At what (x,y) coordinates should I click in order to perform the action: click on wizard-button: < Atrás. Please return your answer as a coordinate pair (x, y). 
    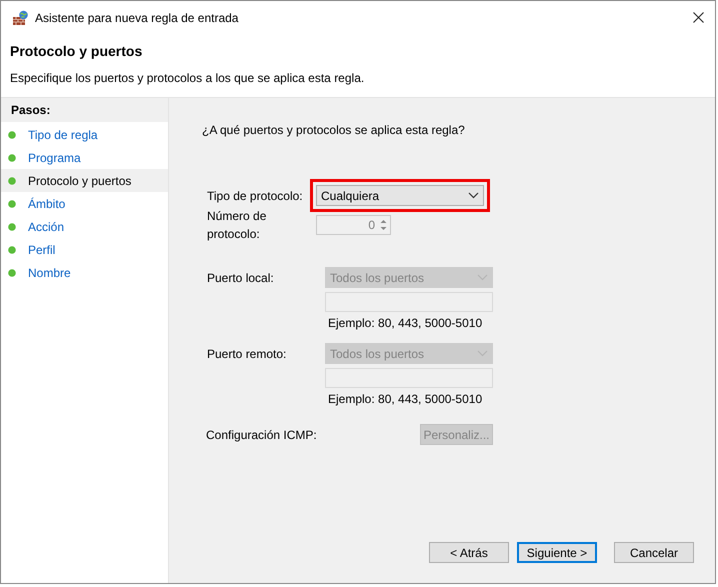
    Looking at the image, I should click on (469, 552).